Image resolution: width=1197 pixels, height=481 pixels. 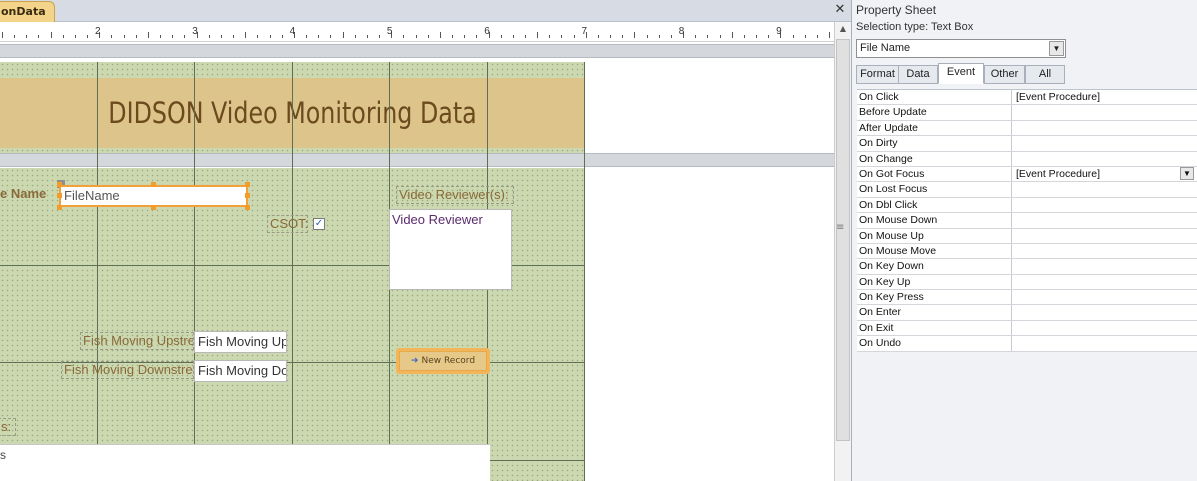 What do you see at coordinates (153, 196) in the screenshot?
I see `file-name-textbox: FileName` at bounding box center [153, 196].